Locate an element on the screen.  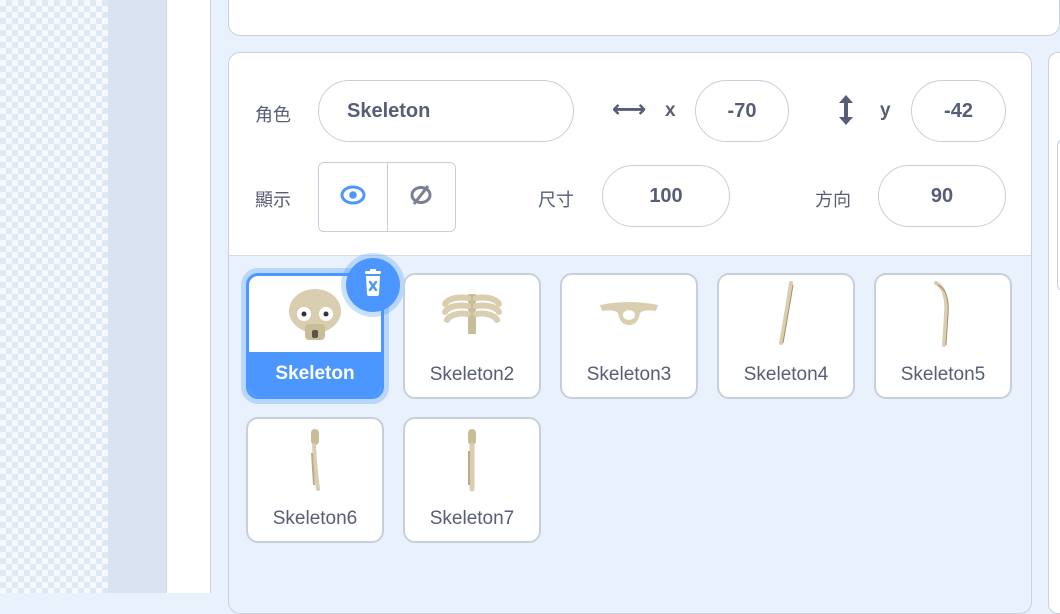
sprite-tile-skeleton6: Skeleton6 is located at coordinates (315, 480).